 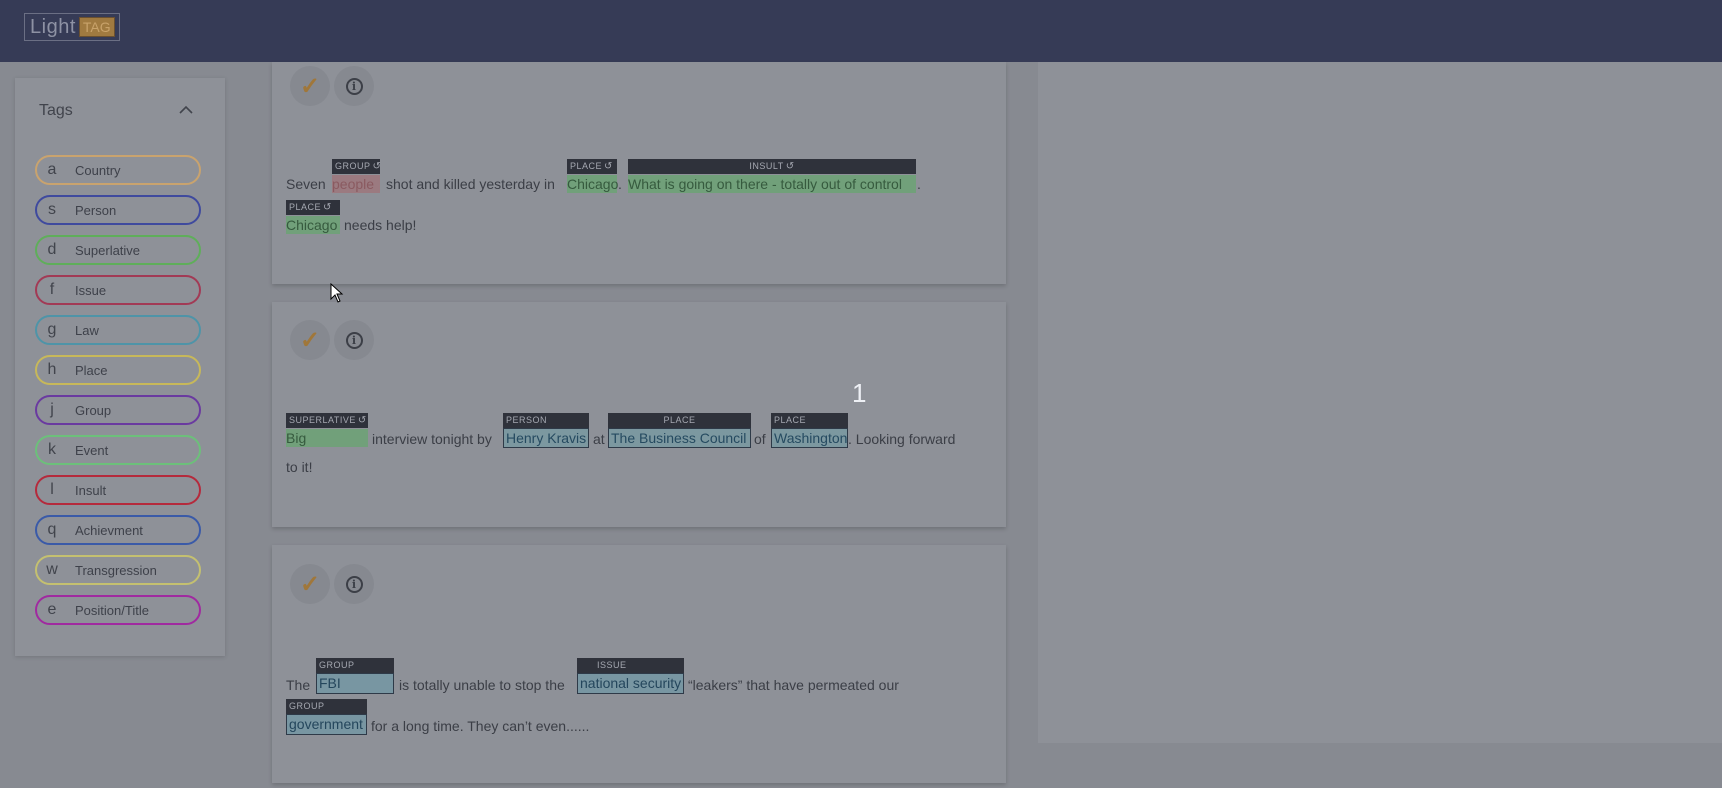 What do you see at coordinates (630, 665) in the screenshot?
I see `annotation-label: ISSUE` at bounding box center [630, 665].